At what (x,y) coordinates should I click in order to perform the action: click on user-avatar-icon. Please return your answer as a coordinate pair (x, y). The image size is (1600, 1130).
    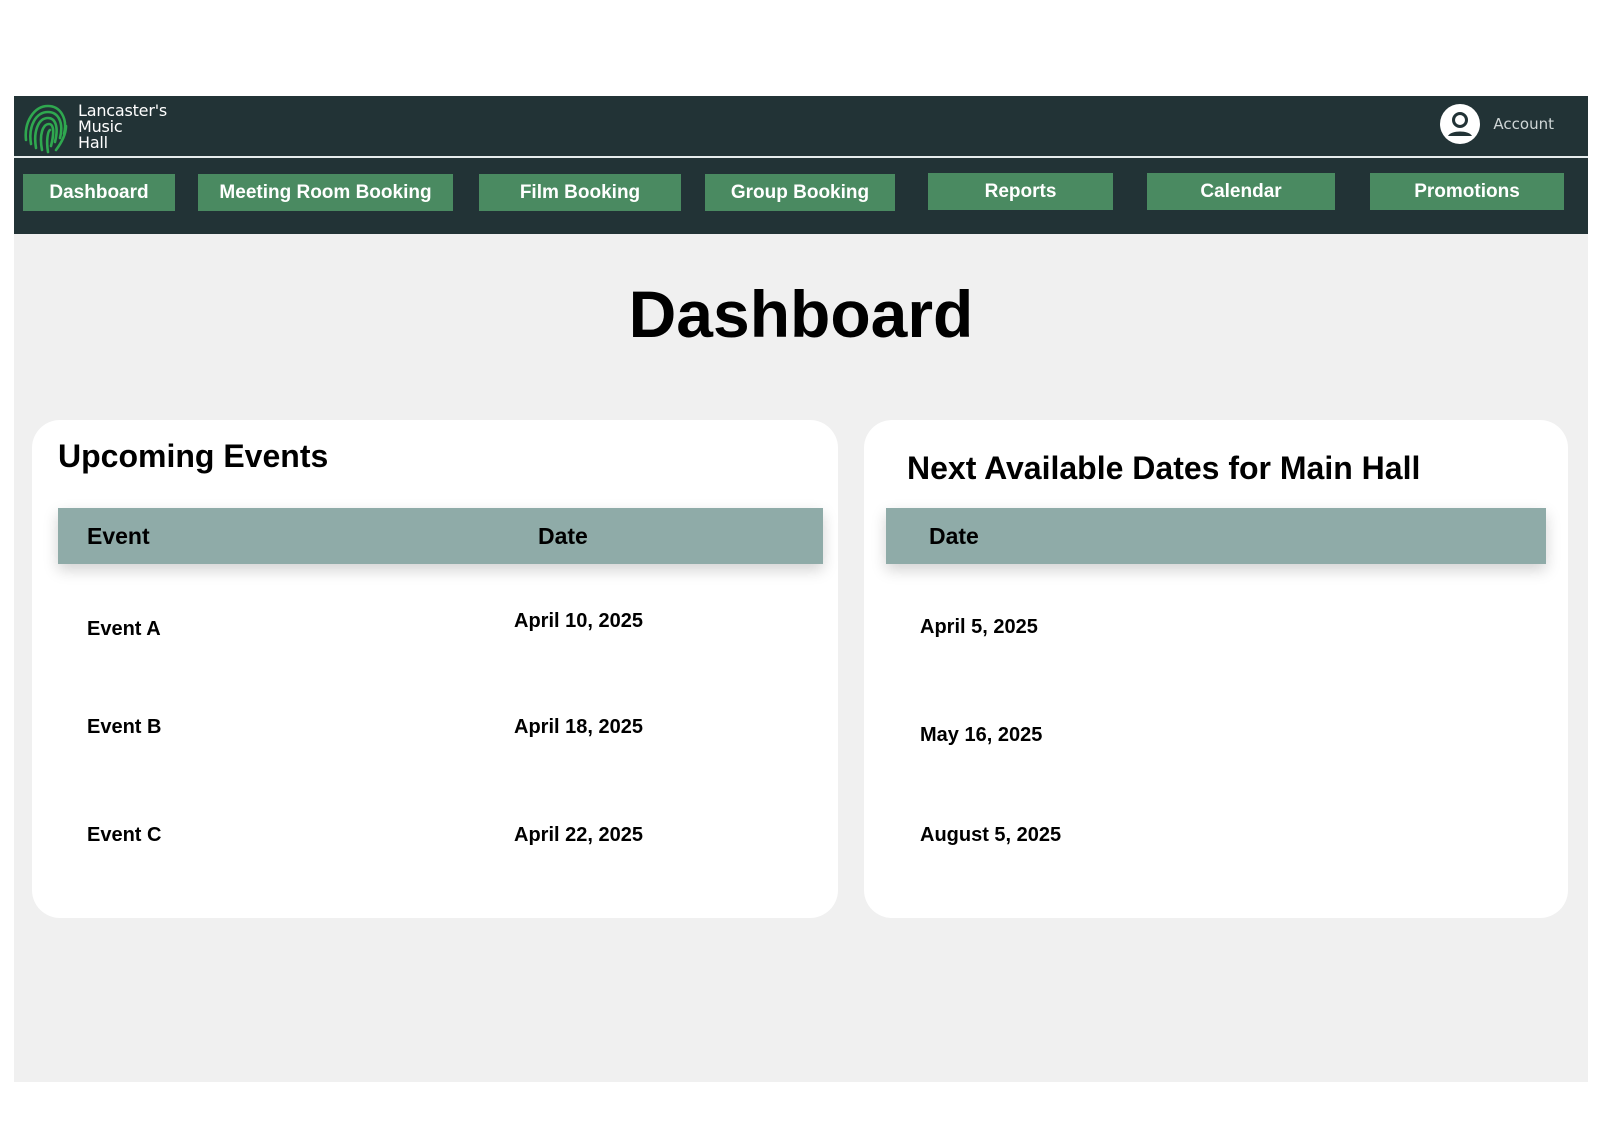
    Looking at the image, I should click on (1460, 124).